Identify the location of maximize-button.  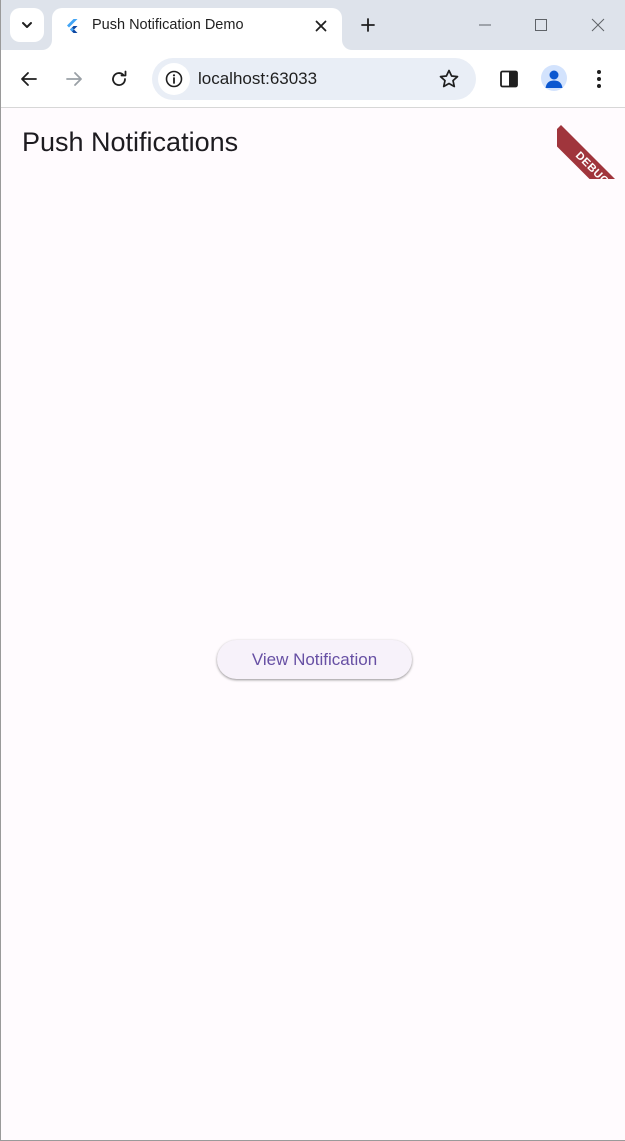
(541, 25).